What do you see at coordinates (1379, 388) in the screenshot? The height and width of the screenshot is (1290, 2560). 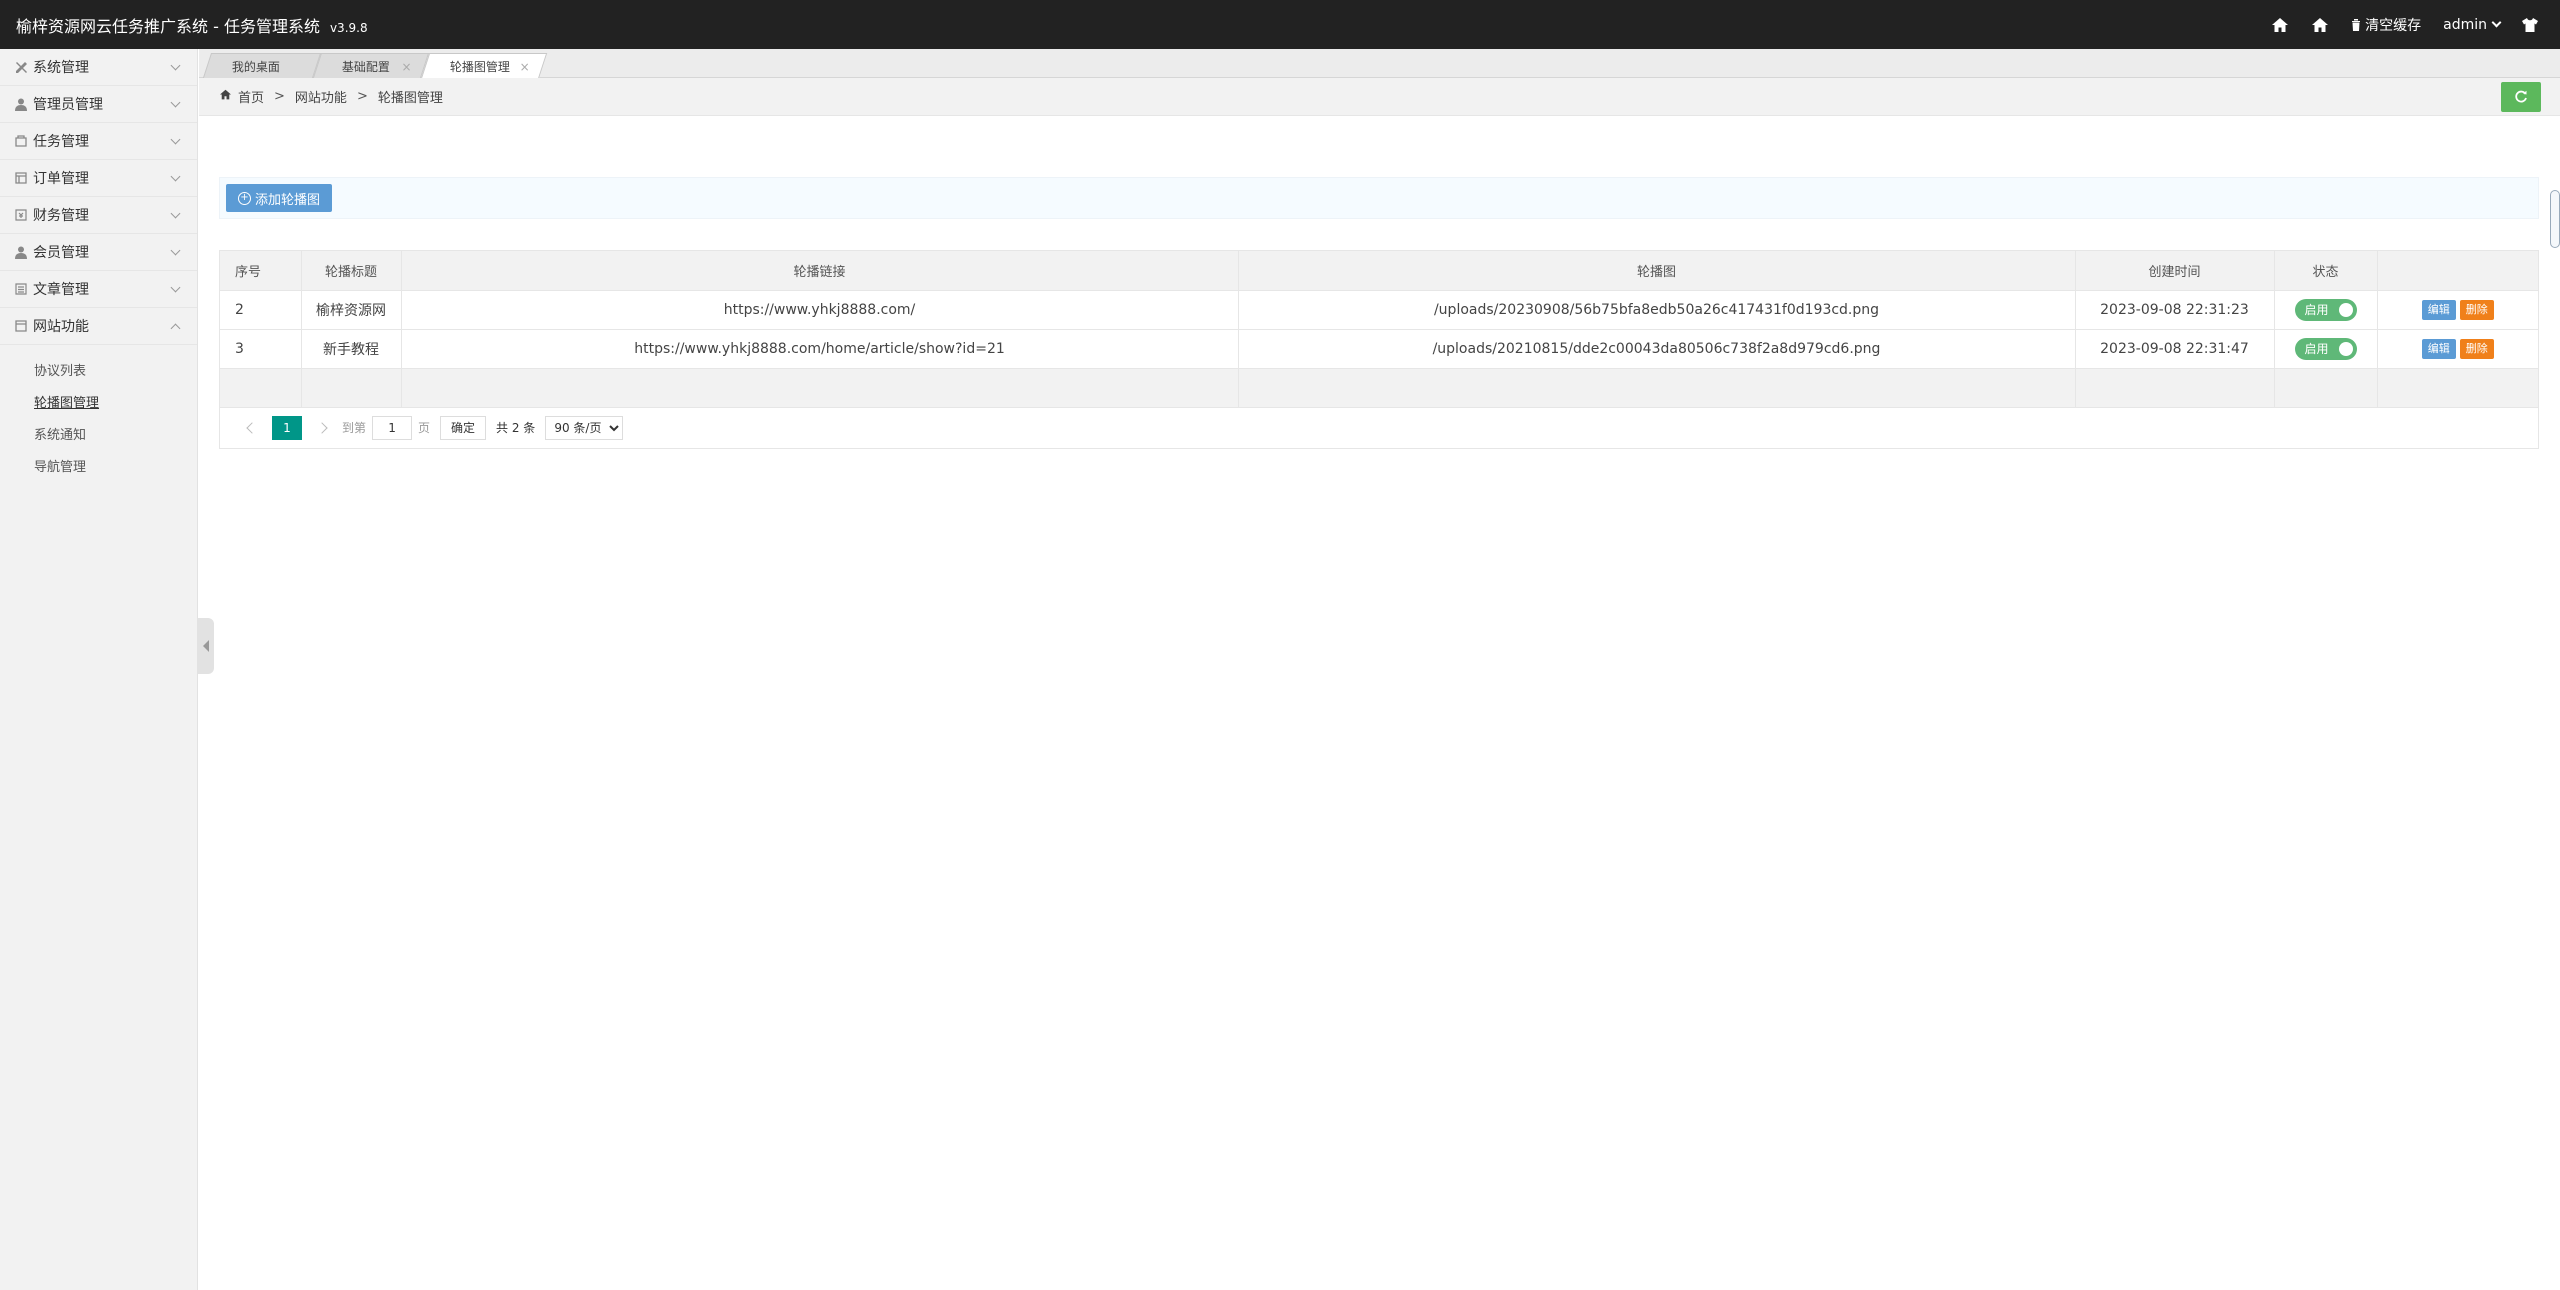 I see `table-empty-row` at bounding box center [1379, 388].